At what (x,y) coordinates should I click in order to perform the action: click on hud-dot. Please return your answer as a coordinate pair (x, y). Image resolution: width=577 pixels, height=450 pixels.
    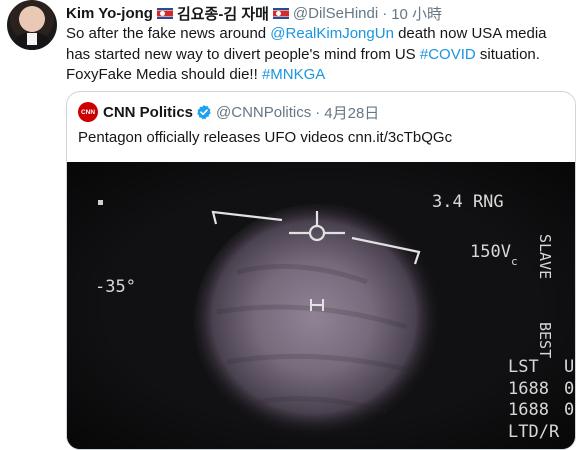
    Looking at the image, I should click on (100, 202).